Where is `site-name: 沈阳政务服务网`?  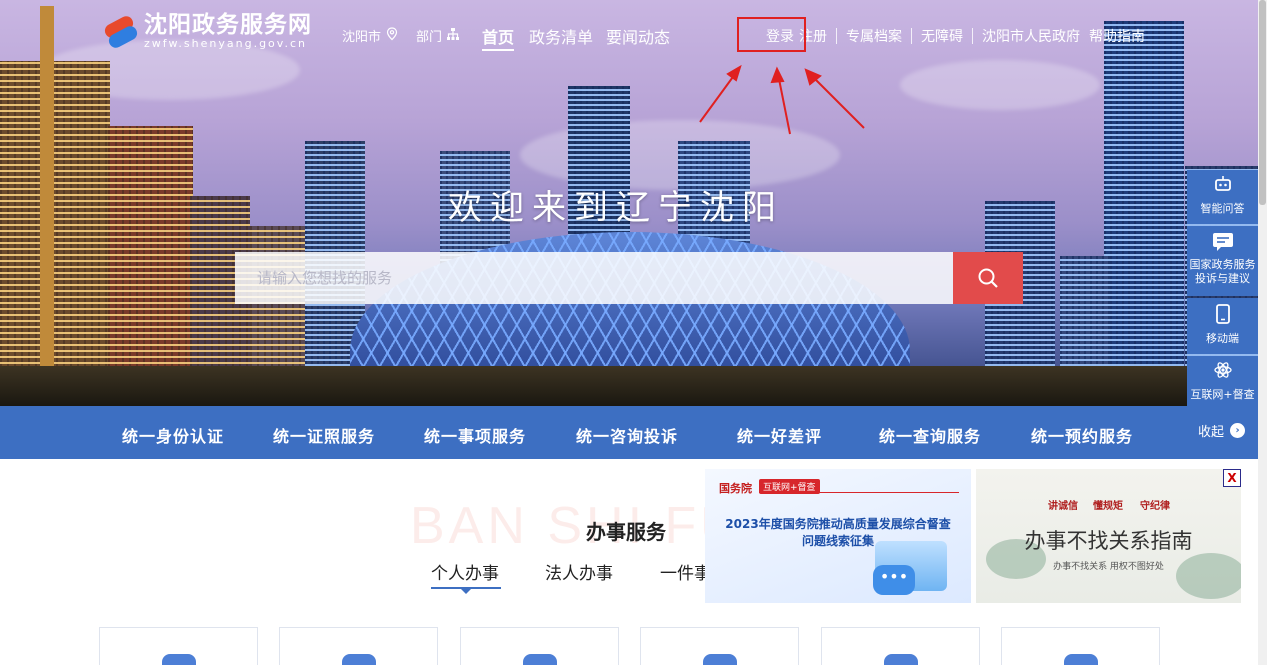
site-name: 沈阳政务服务网 is located at coordinates (228, 25).